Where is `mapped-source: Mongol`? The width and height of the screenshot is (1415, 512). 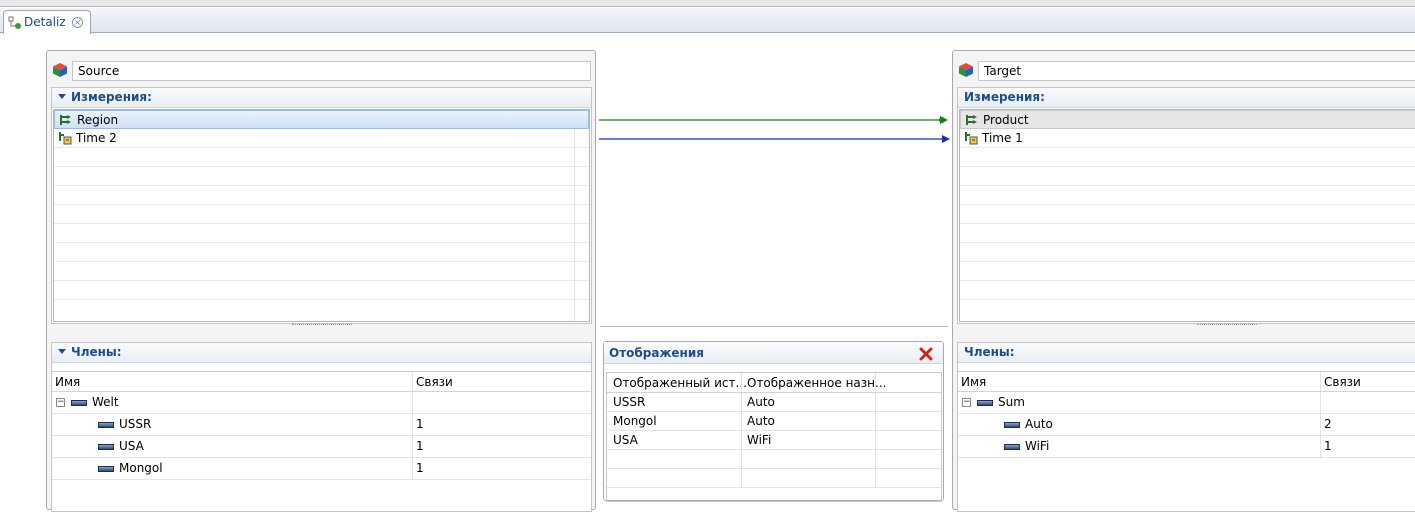 mapped-source: Mongol is located at coordinates (635, 421).